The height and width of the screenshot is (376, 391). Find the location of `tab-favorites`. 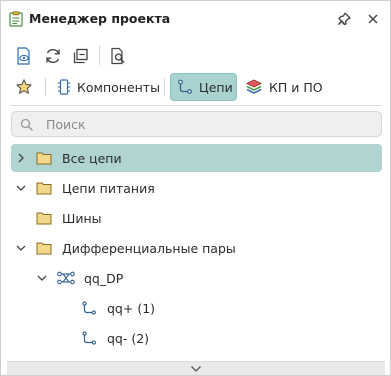

tab-favorites is located at coordinates (24, 87).